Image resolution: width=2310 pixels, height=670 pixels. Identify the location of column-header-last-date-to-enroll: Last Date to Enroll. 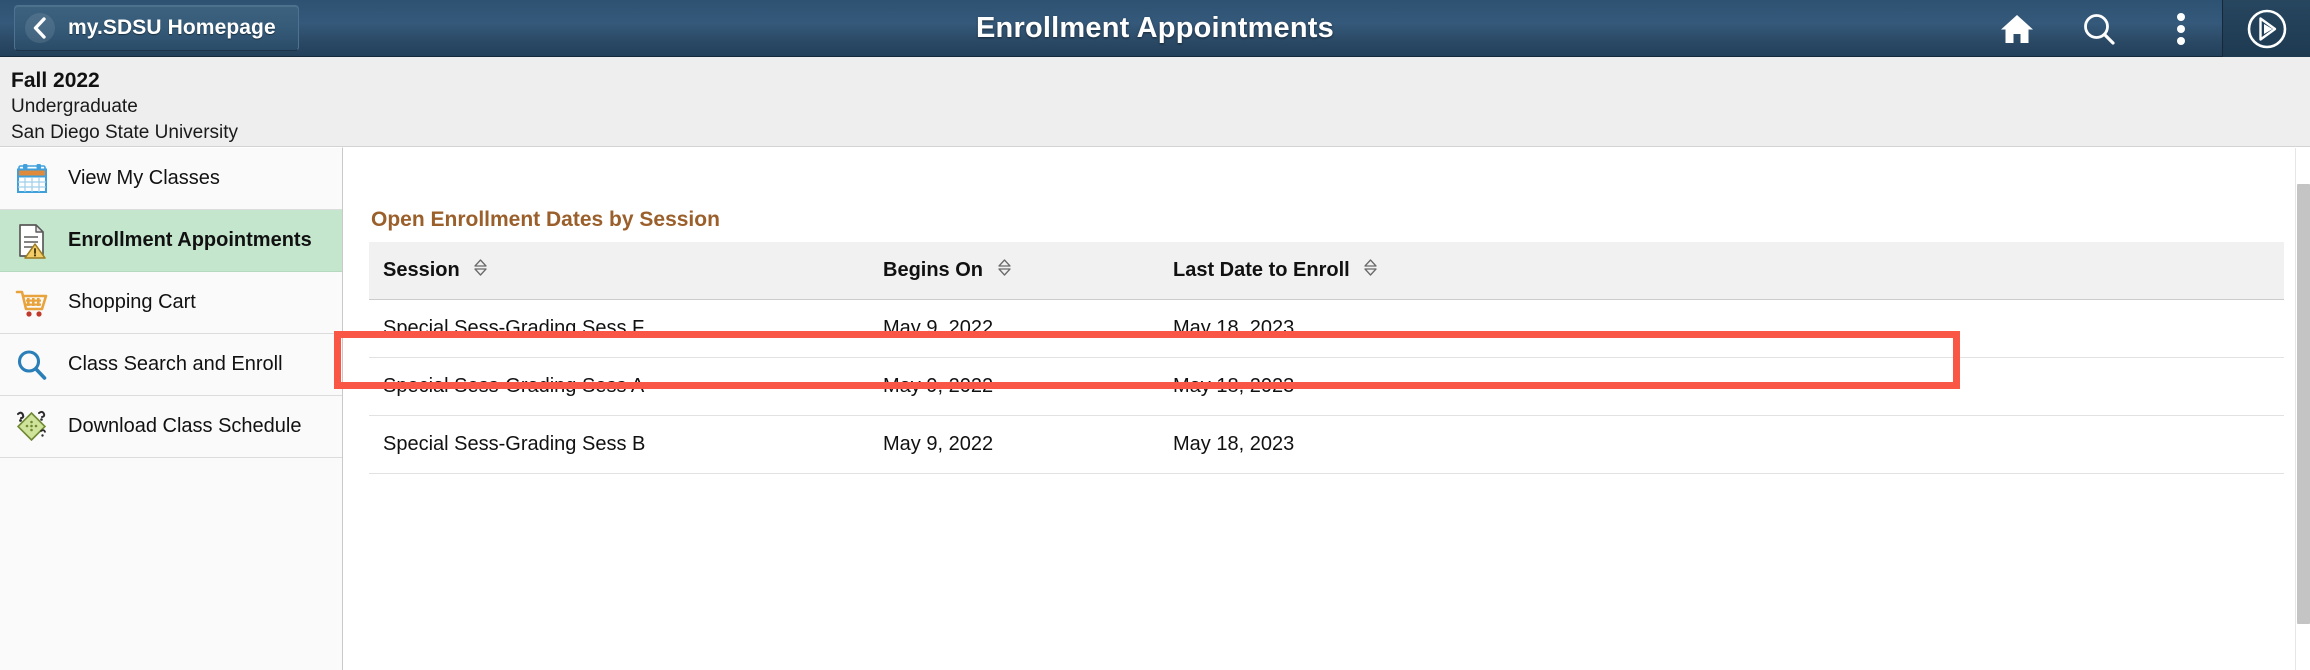
(1721, 271).